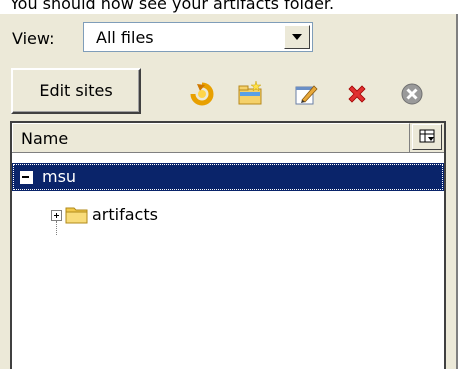  I want to click on tree-header: Name, so click(228, 138).